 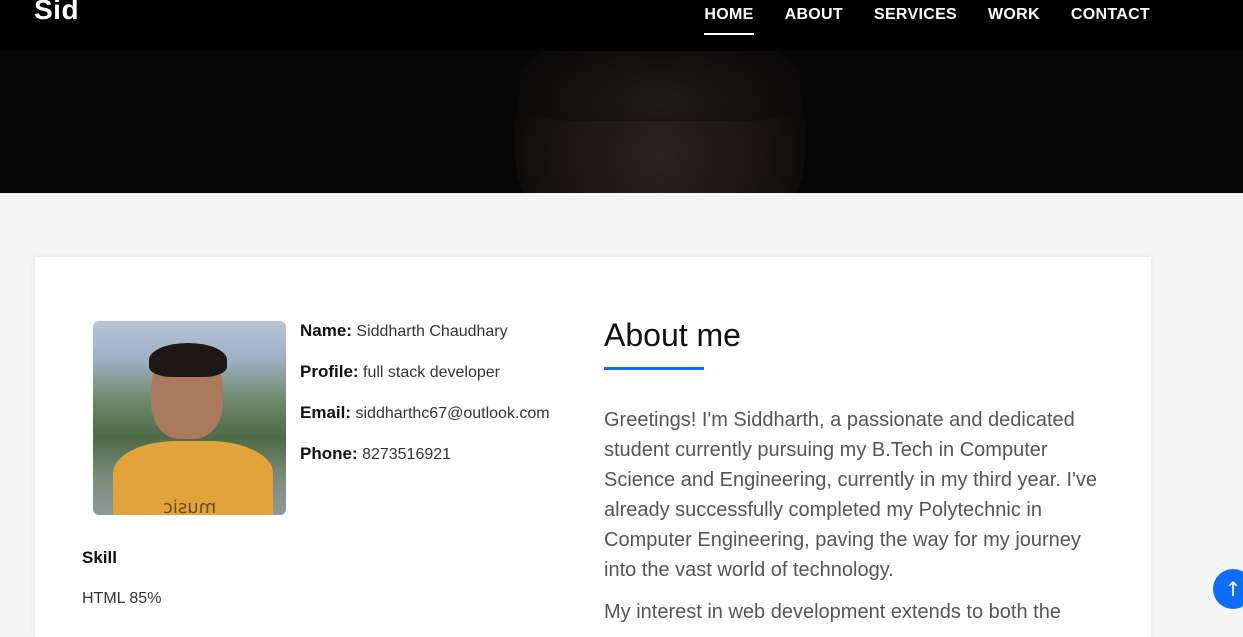 I want to click on nav-item-work: WORK, so click(x=1014, y=15).